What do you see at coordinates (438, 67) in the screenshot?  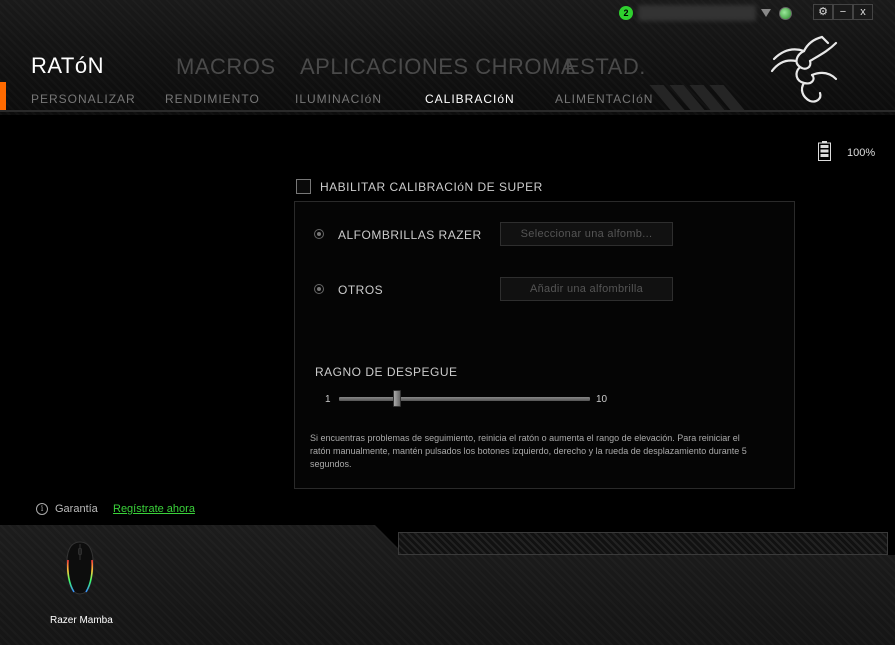 I see `tab-chroma-apps: APLICACIONES CHROMA` at bounding box center [438, 67].